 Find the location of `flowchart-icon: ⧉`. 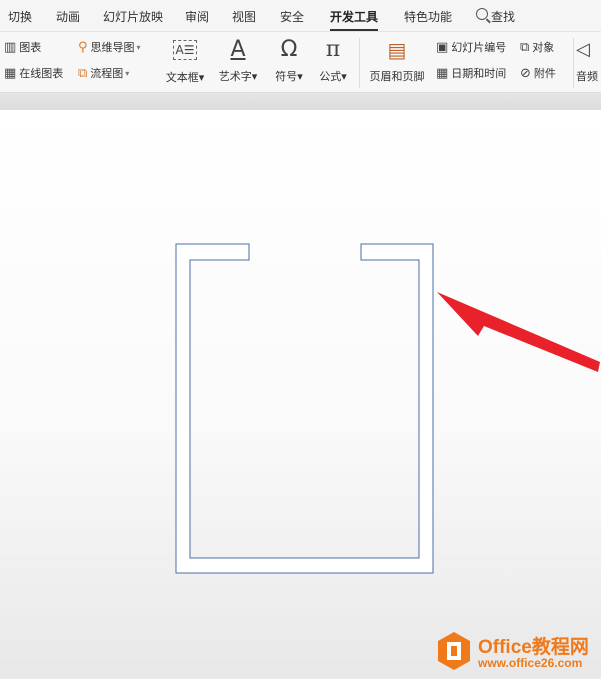

flowchart-icon: ⧉ is located at coordinates (83, 73).